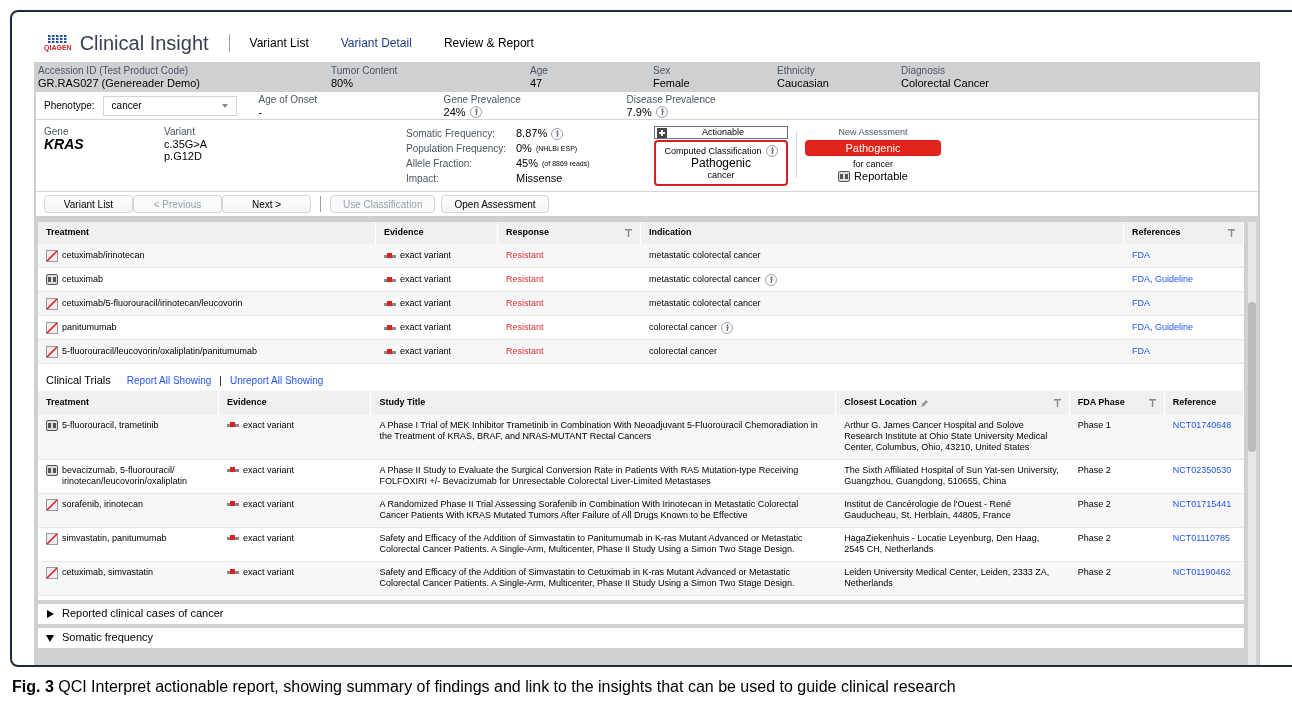 This screenshot has width=1292, height=710. I want to click on table-cell: A Phase II Study to Evaluate the Surgical Conversion Rate in Patients With RAS Mutation-type Receiving FOLFOXIRI +/- Bevacizumab for Unresectable Colorectal Liver-Limited Metastases, so click(589, 475).